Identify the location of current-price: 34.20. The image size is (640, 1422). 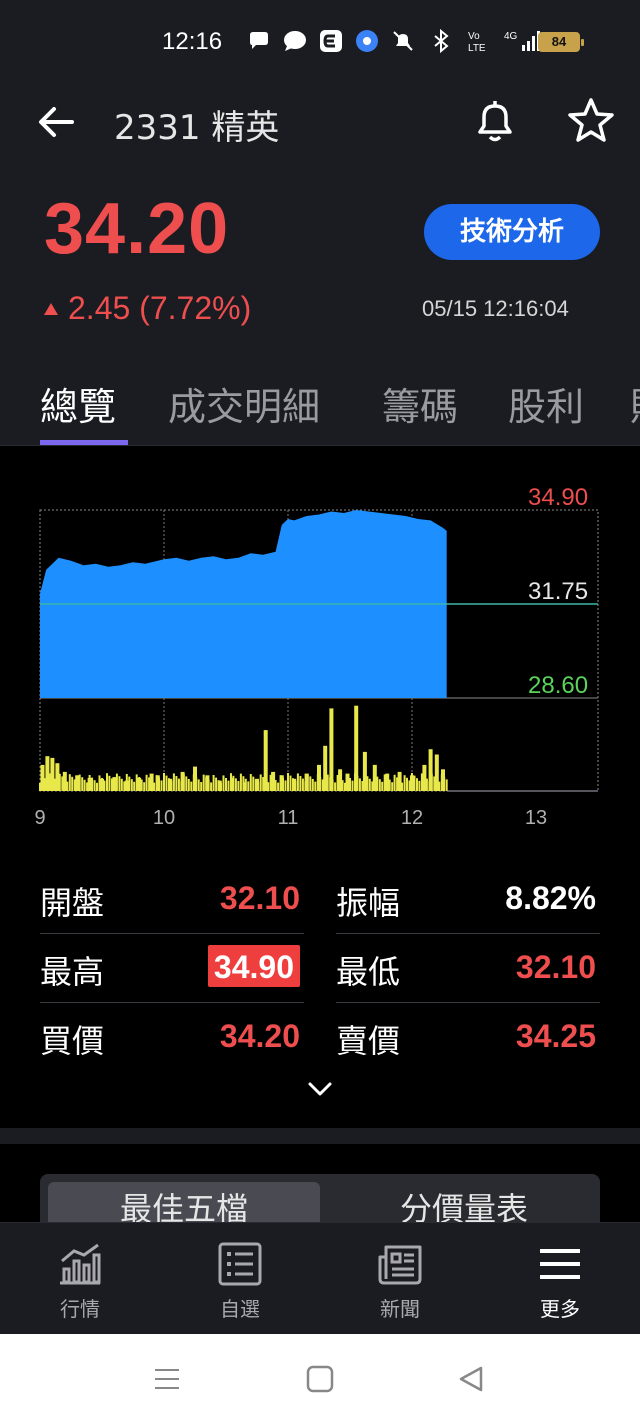
(137, 229).